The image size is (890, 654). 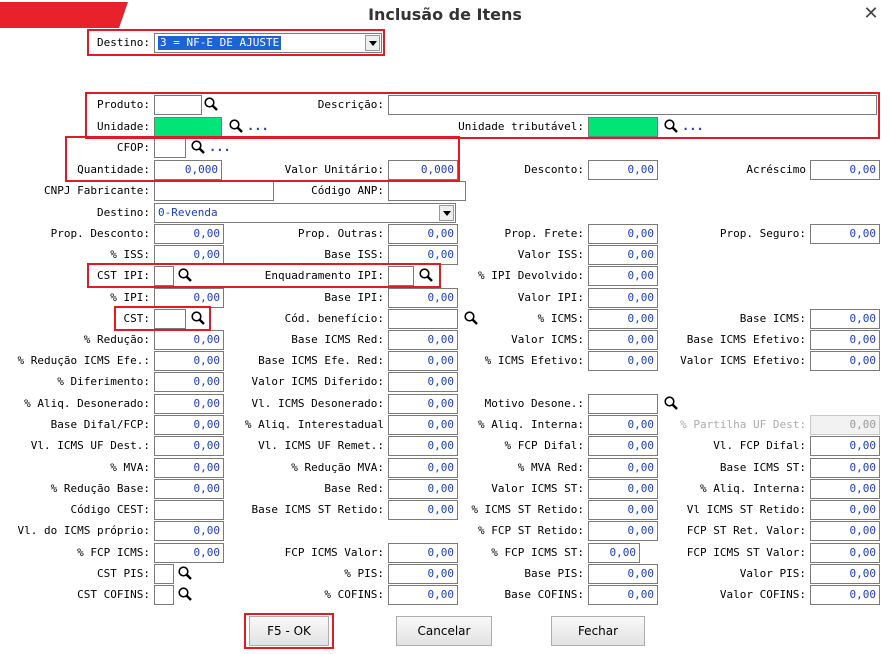 What do you see at coordinates (423, 425) in the screenshot?
I see `pct-aliq-interestadual-input: 0,00` at bounding box center [423, 425].